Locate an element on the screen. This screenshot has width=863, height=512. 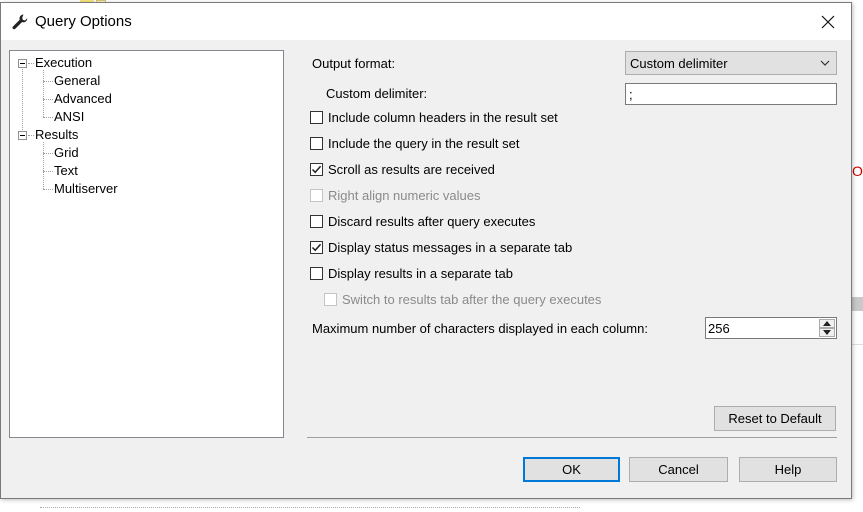
status-messages-tab-checkbox is located at coordinates (316, 247).